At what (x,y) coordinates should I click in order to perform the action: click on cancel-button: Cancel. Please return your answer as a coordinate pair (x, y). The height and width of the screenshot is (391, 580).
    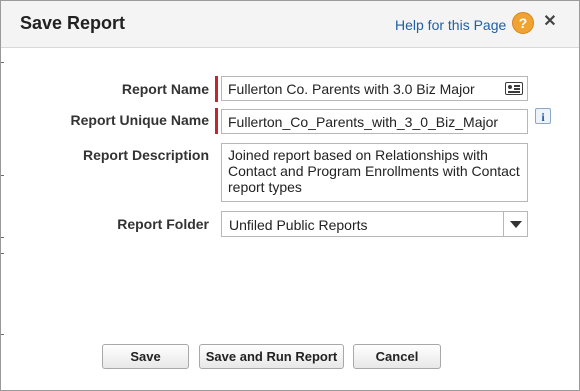
    Looking at the image, I should click on (397, 356).